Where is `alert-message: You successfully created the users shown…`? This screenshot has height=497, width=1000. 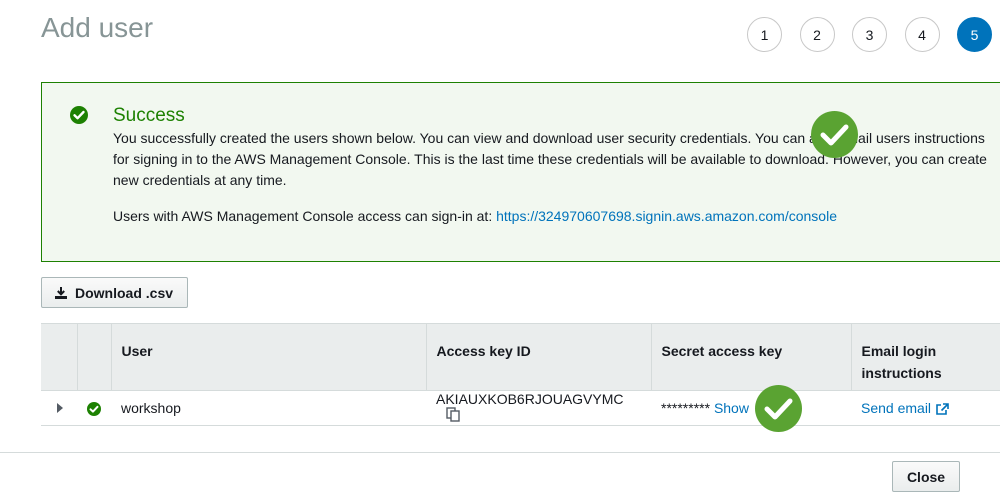 alert-message: You successfully created the users shown… is located at coordinates (550, 159).